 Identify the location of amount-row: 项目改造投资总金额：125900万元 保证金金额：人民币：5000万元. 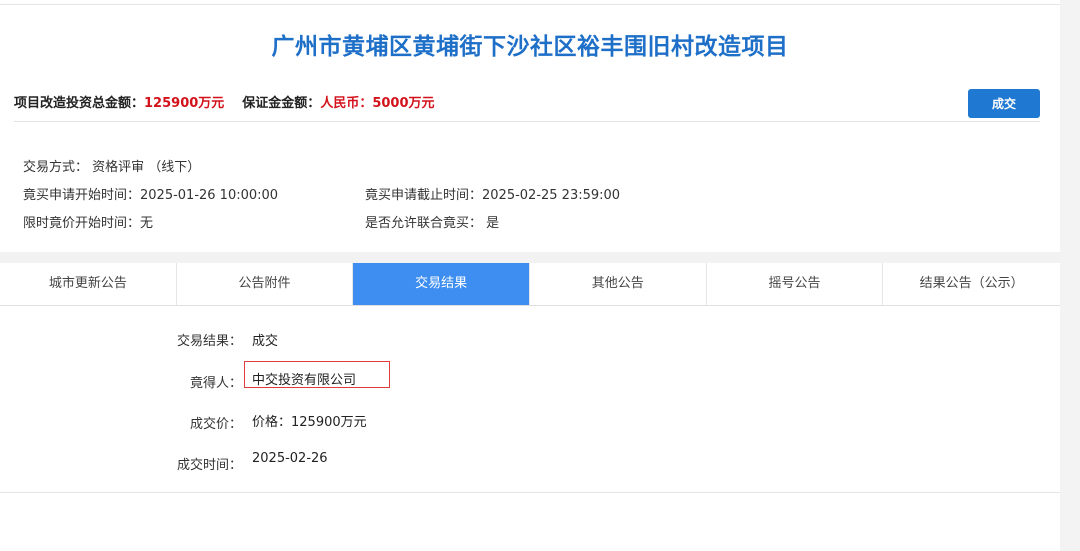
(224, 101).